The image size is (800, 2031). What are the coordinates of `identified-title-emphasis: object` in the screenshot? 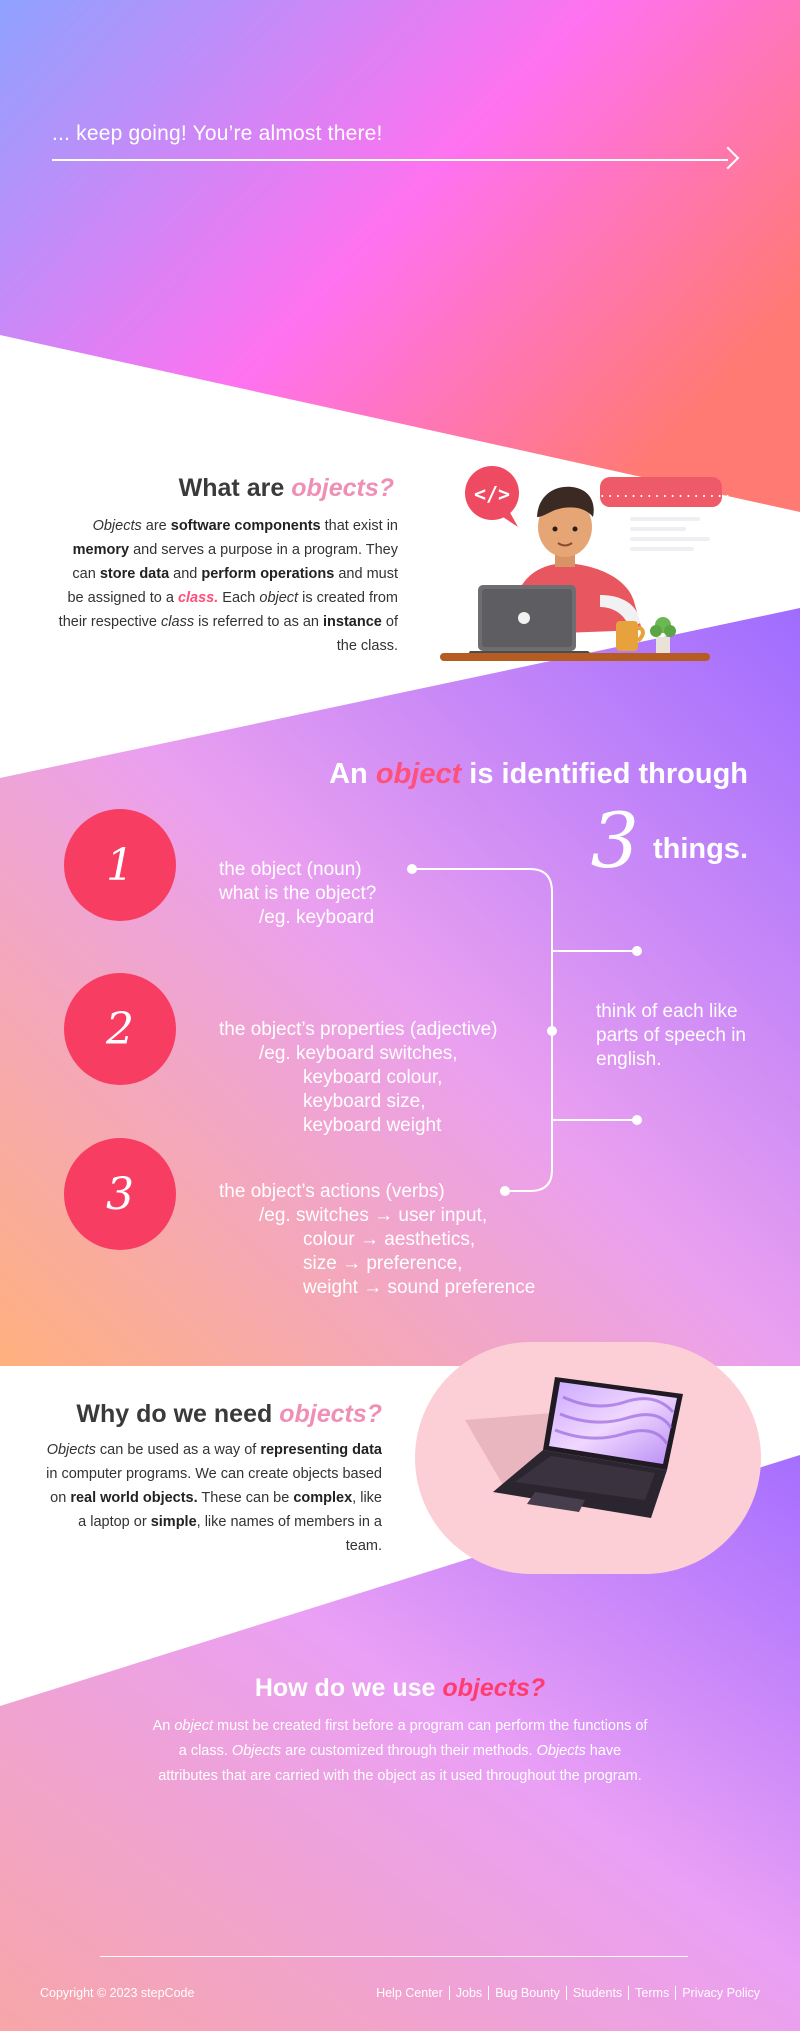 It's located at (418, 774).